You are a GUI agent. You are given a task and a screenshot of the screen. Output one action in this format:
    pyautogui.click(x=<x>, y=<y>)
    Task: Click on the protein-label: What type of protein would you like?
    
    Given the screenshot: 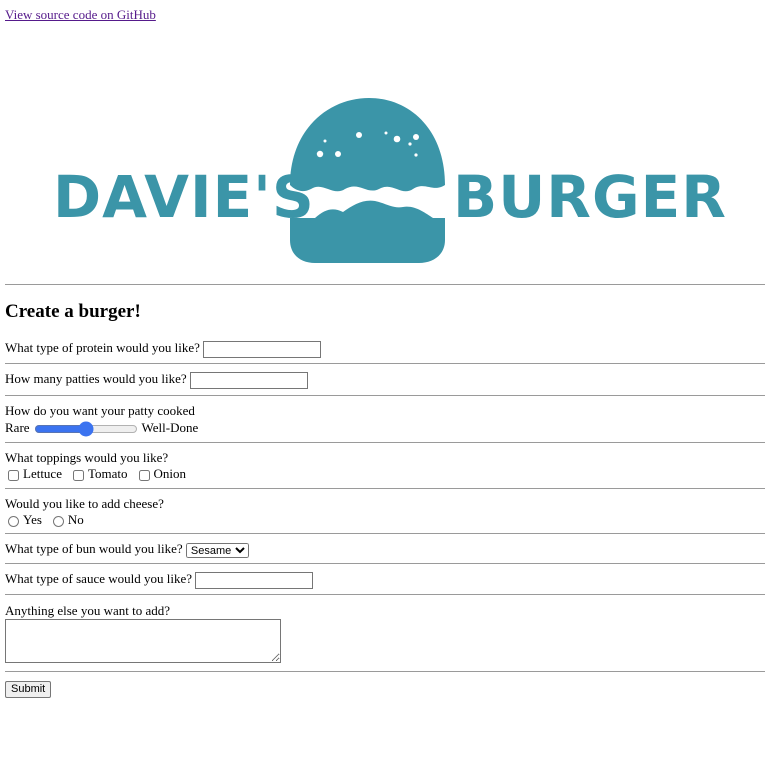 What is the action you would take?
    pyautogui.click(x=102, y=347)
    